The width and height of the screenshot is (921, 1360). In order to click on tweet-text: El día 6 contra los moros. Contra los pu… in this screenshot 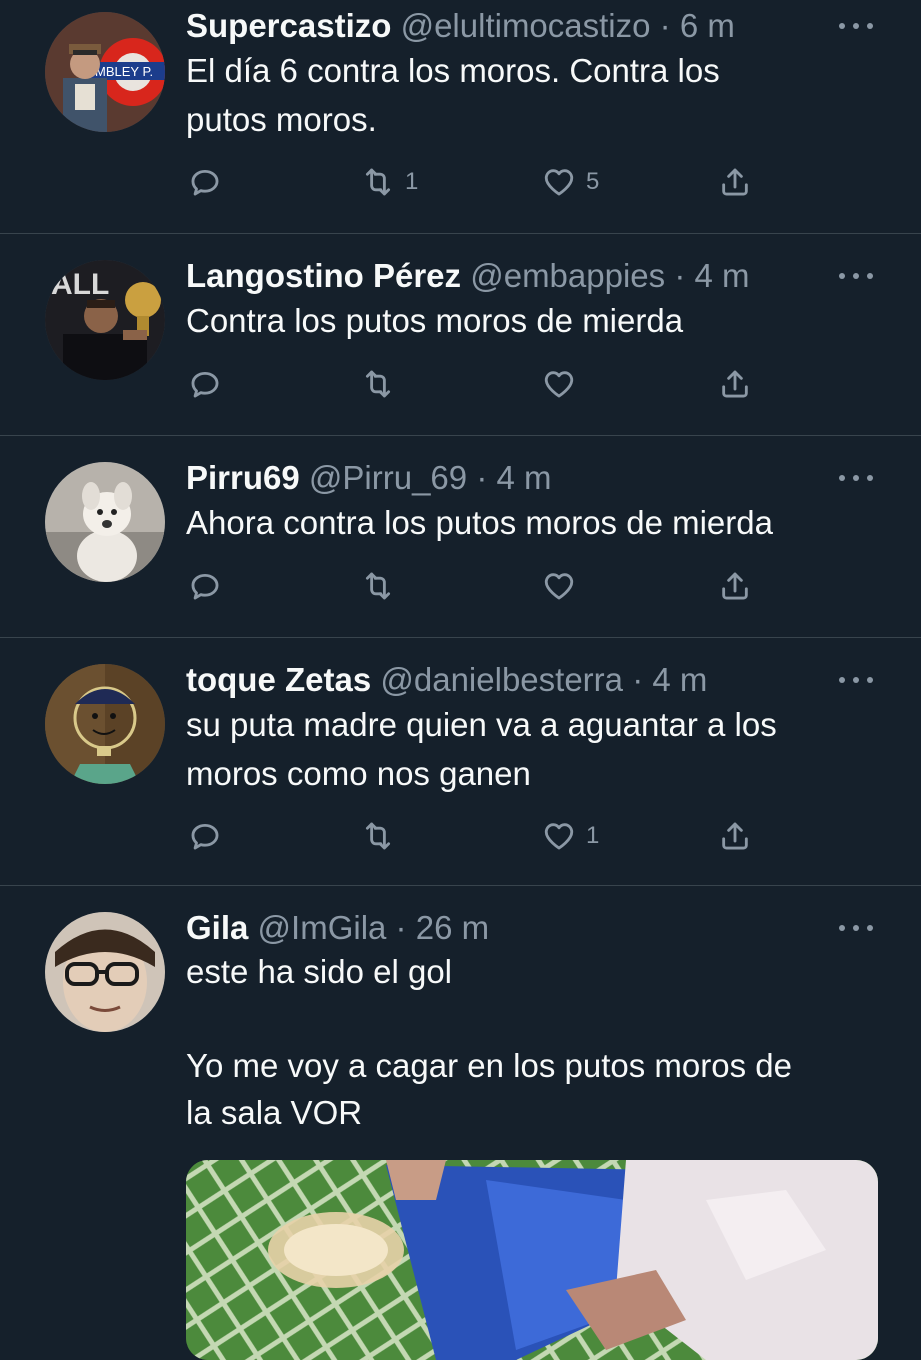, I will do `click(532, 95)`.